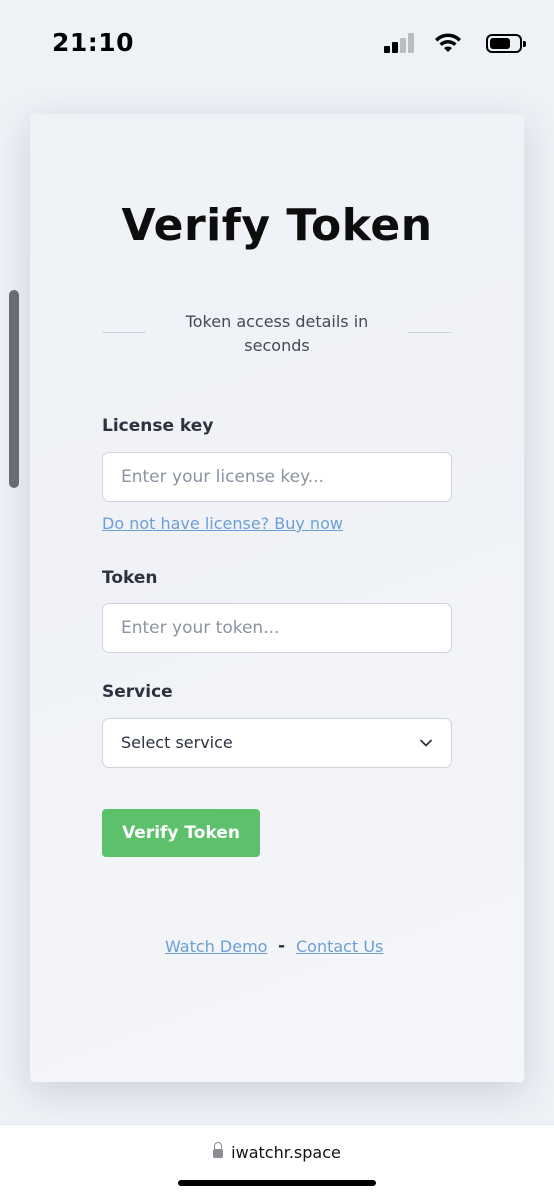 This screenshot has height=1200, width=554. Describe the element at coordinates (130, 578) in the screenshot. I see `token-label: Token` at that location.